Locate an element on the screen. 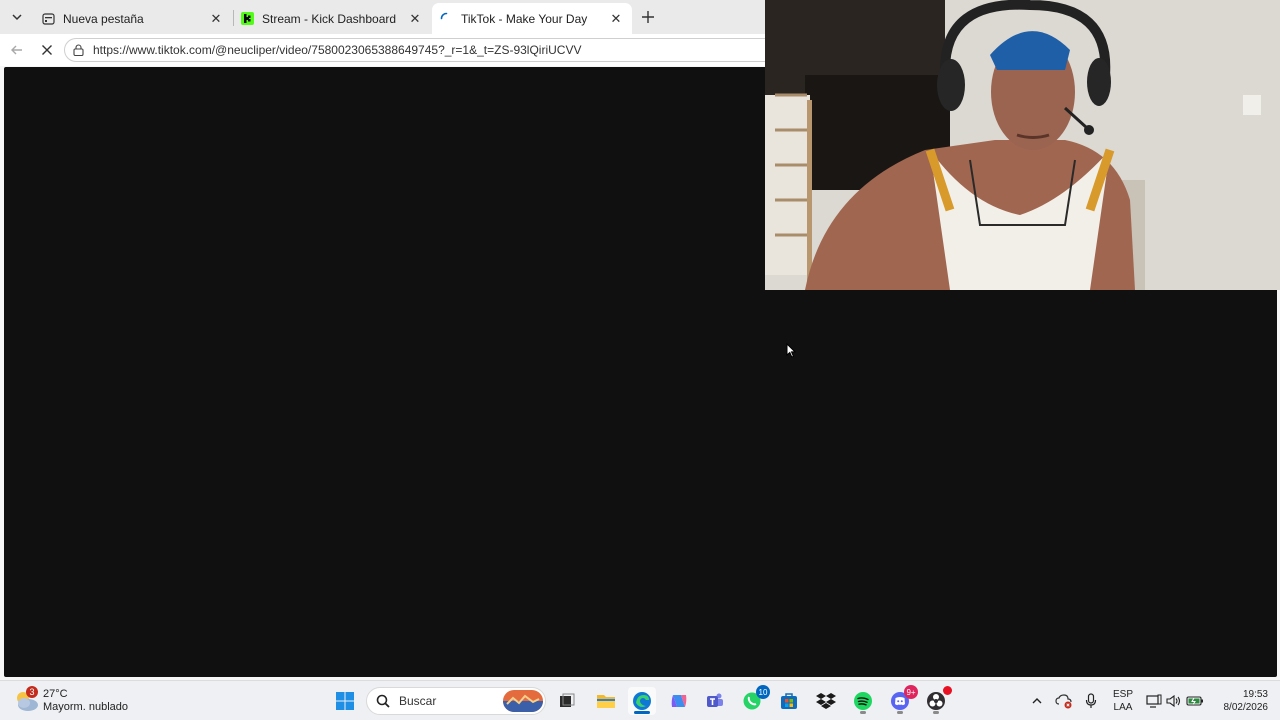  chevron-down-icon is located at coordinates (17, 17).